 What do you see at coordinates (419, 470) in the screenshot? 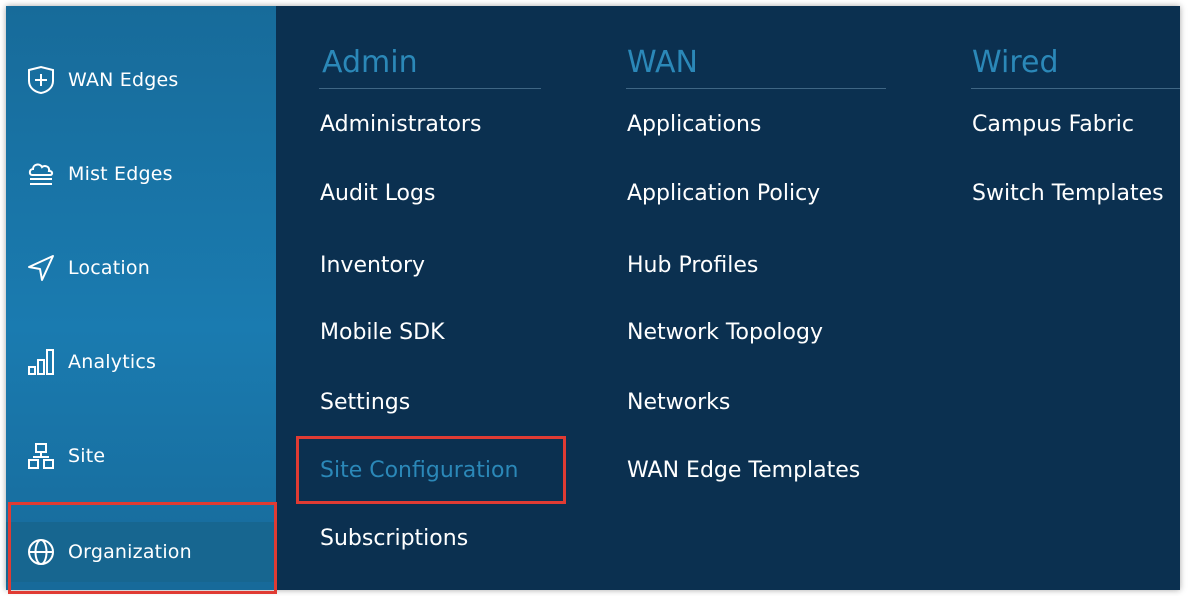
I see `menu-link-site-configuration: Site Configuration` at bounding box center [419, 470].